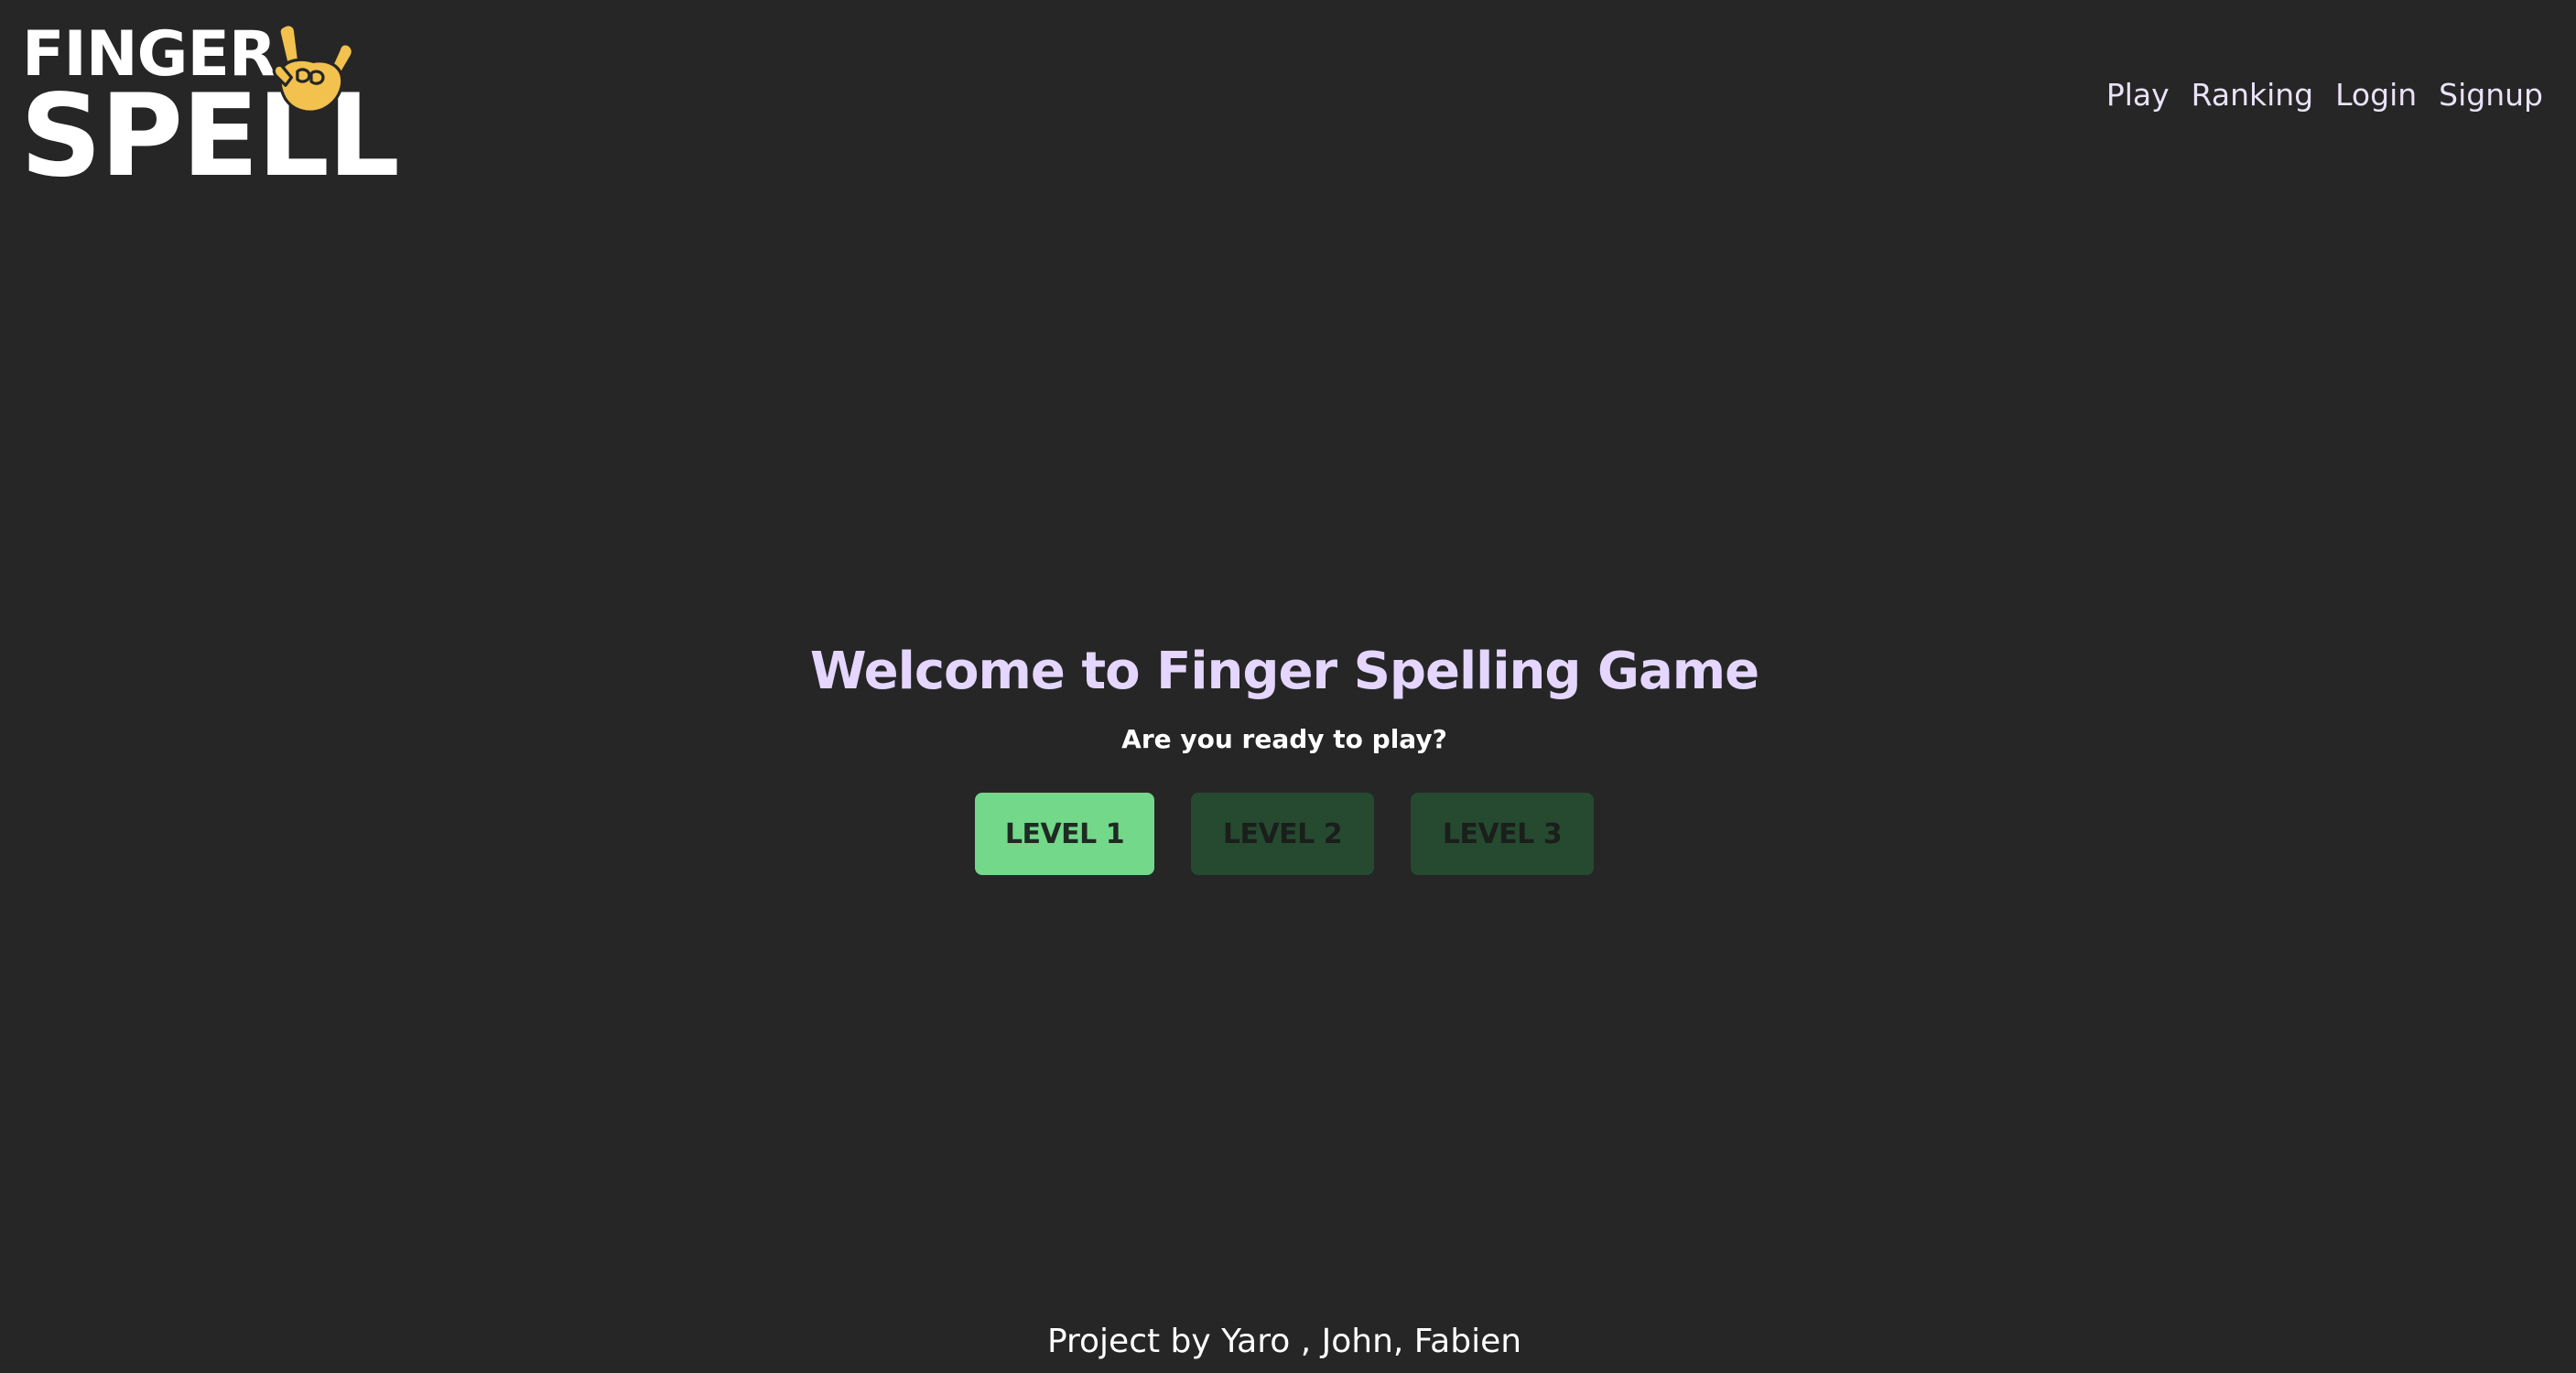 This screenshot has width=2576, height=1373. I want to click on footer-credits: Project by Yaro , John, Fabien, so click(1284, 1341).